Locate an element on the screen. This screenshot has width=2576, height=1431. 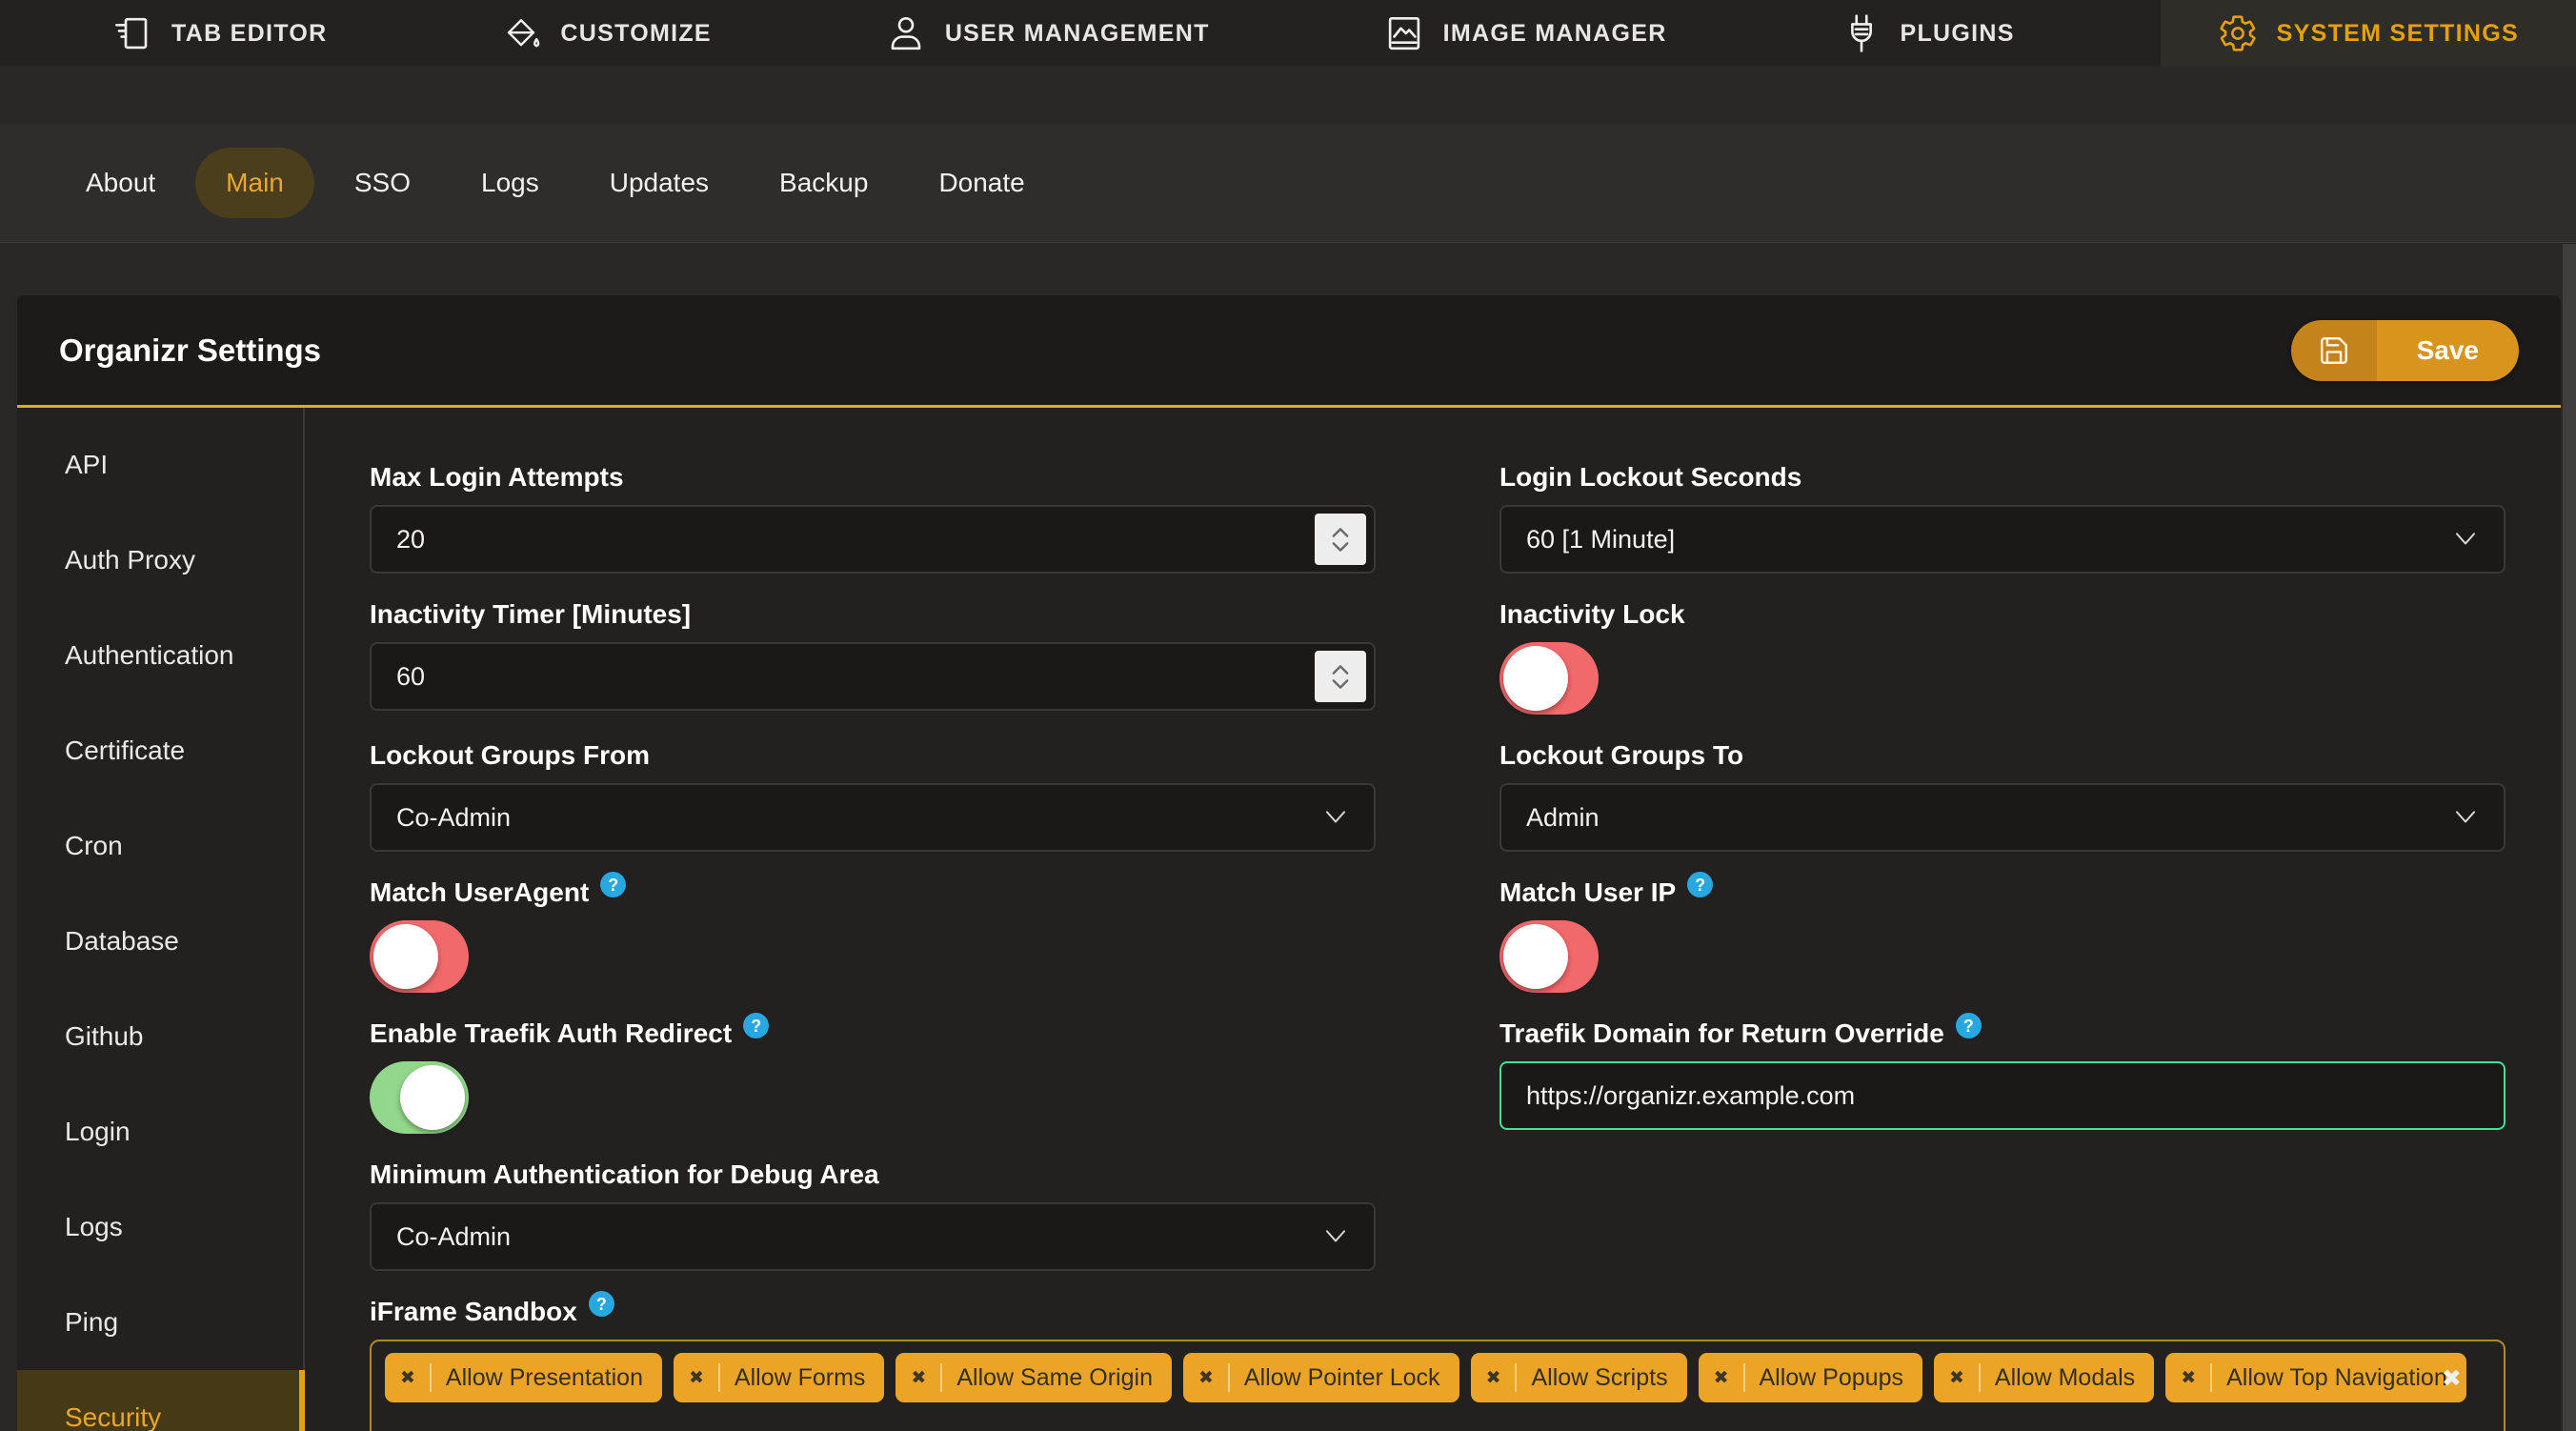
field-lockout-groups-from: Lockout Groups From Co-Admin is located at coordinates (873, 795).